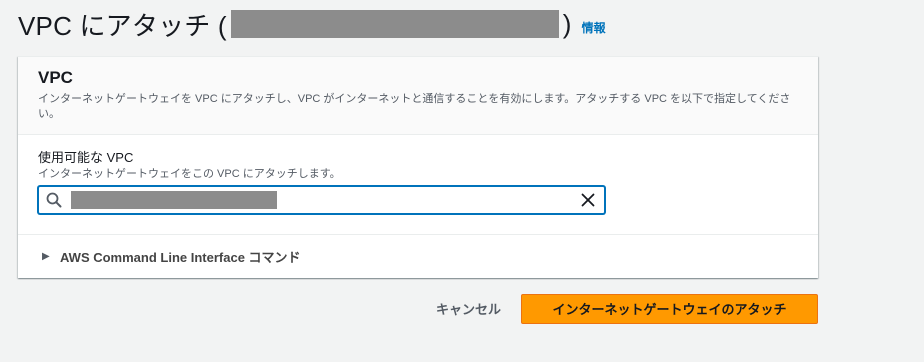 This screenshot has height=362, width=924. What do you see at coordinates (180, 257) in the screenshot?
I see `cli-expander-label: AWS Command Line Interface コマンド` at bounding box center [180, 257].